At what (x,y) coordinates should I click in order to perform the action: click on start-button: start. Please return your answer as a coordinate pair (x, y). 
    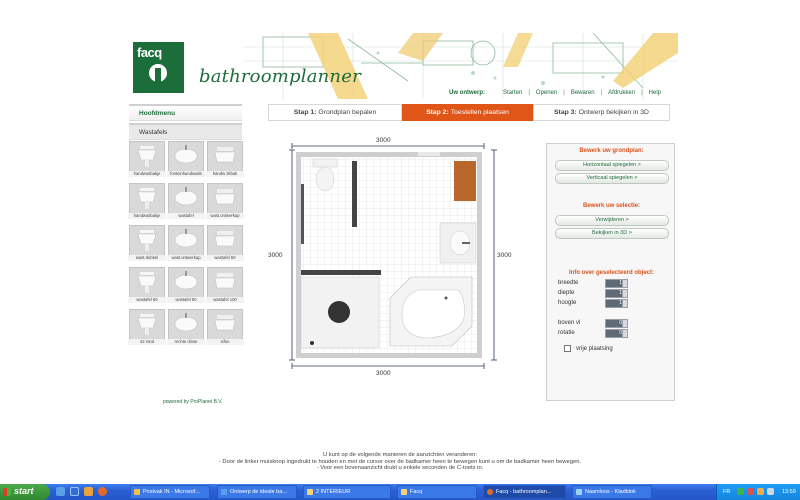
    Looking at the image, I should click on (25, 492).